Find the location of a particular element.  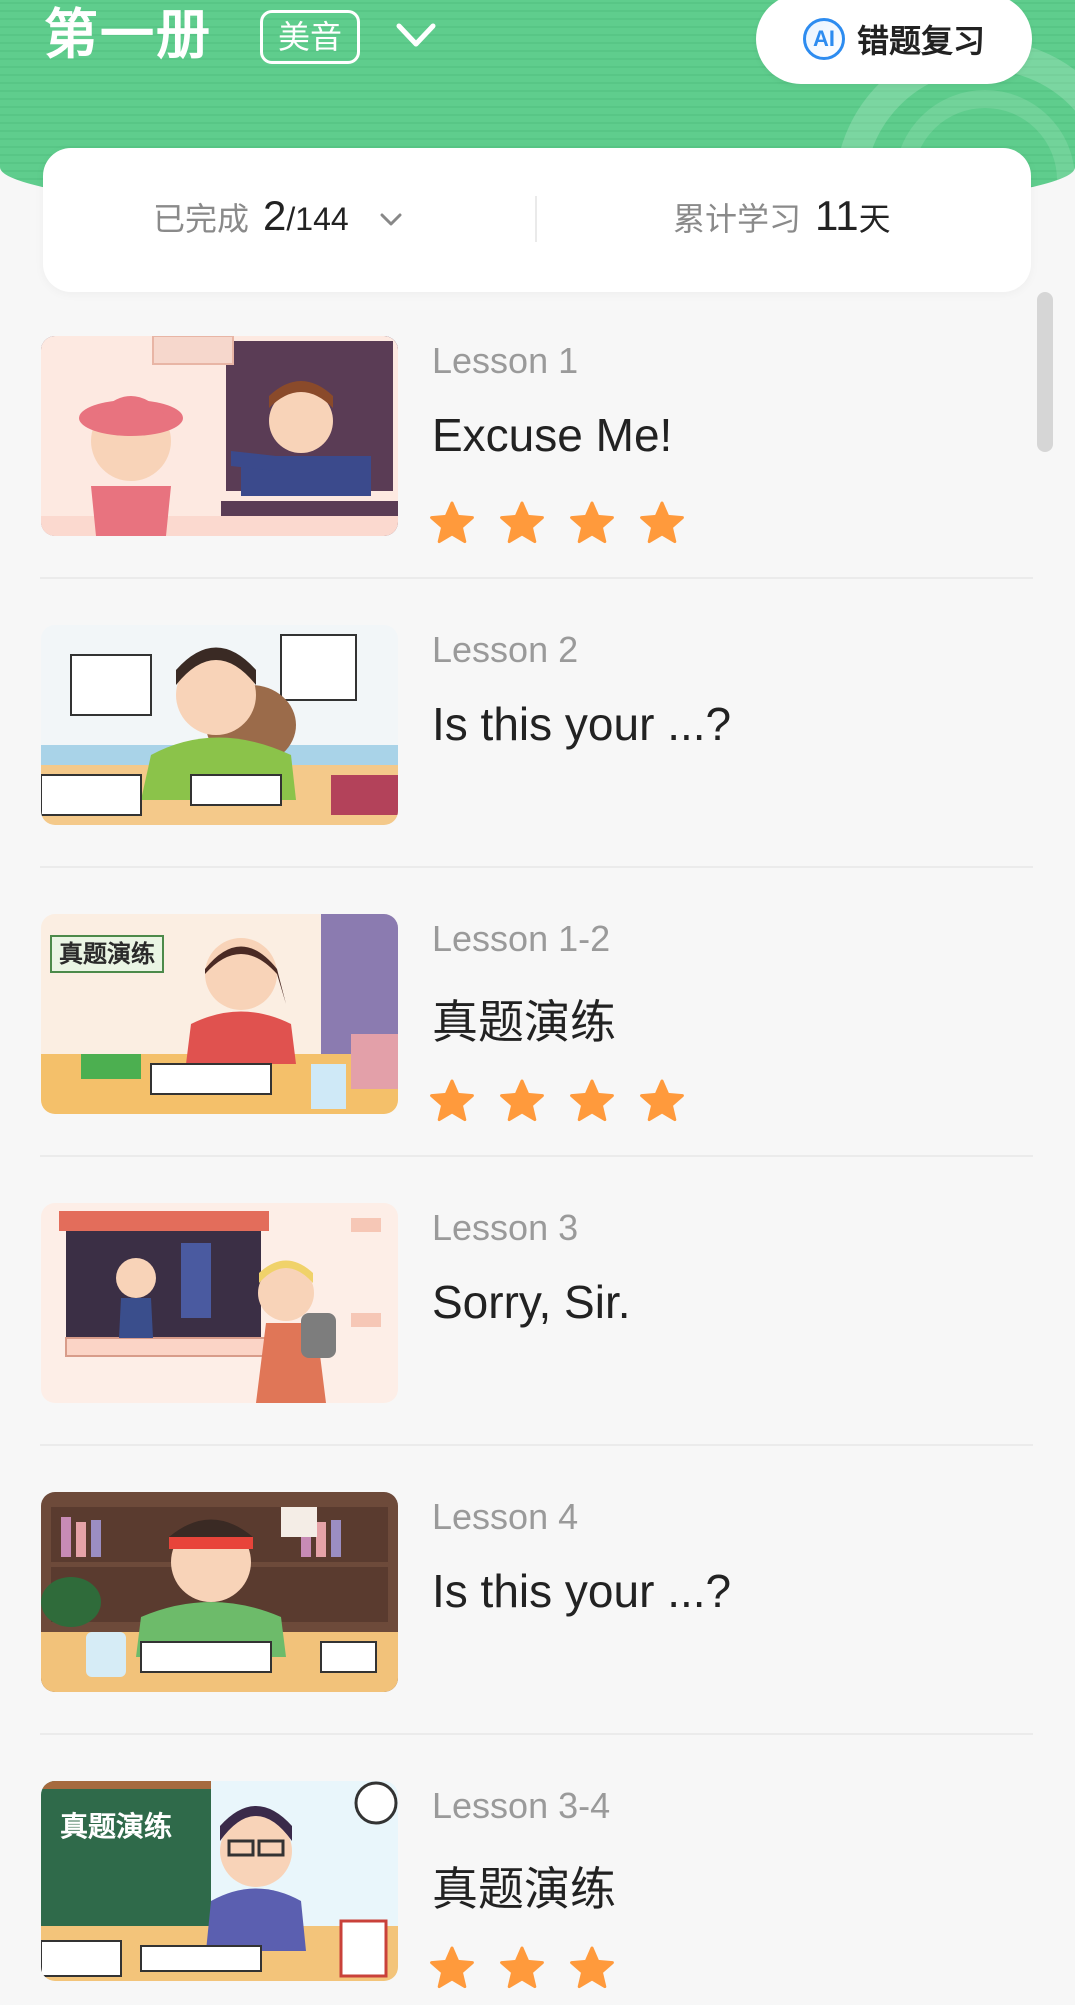

ai-mistake-review-button: AI 错题复习 is located at coordinates (894, 42).